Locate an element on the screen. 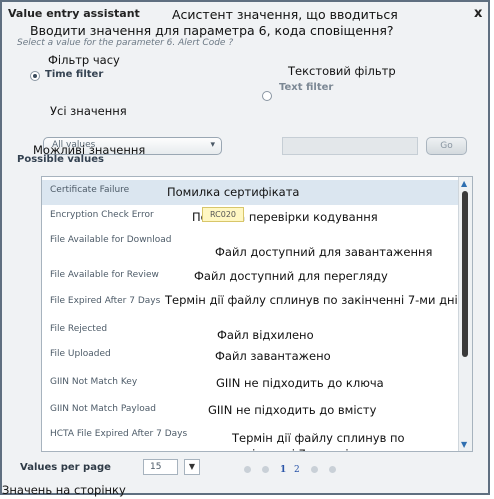  time-filter-translation: Фільтр часу is located at coordinates (84, 60).